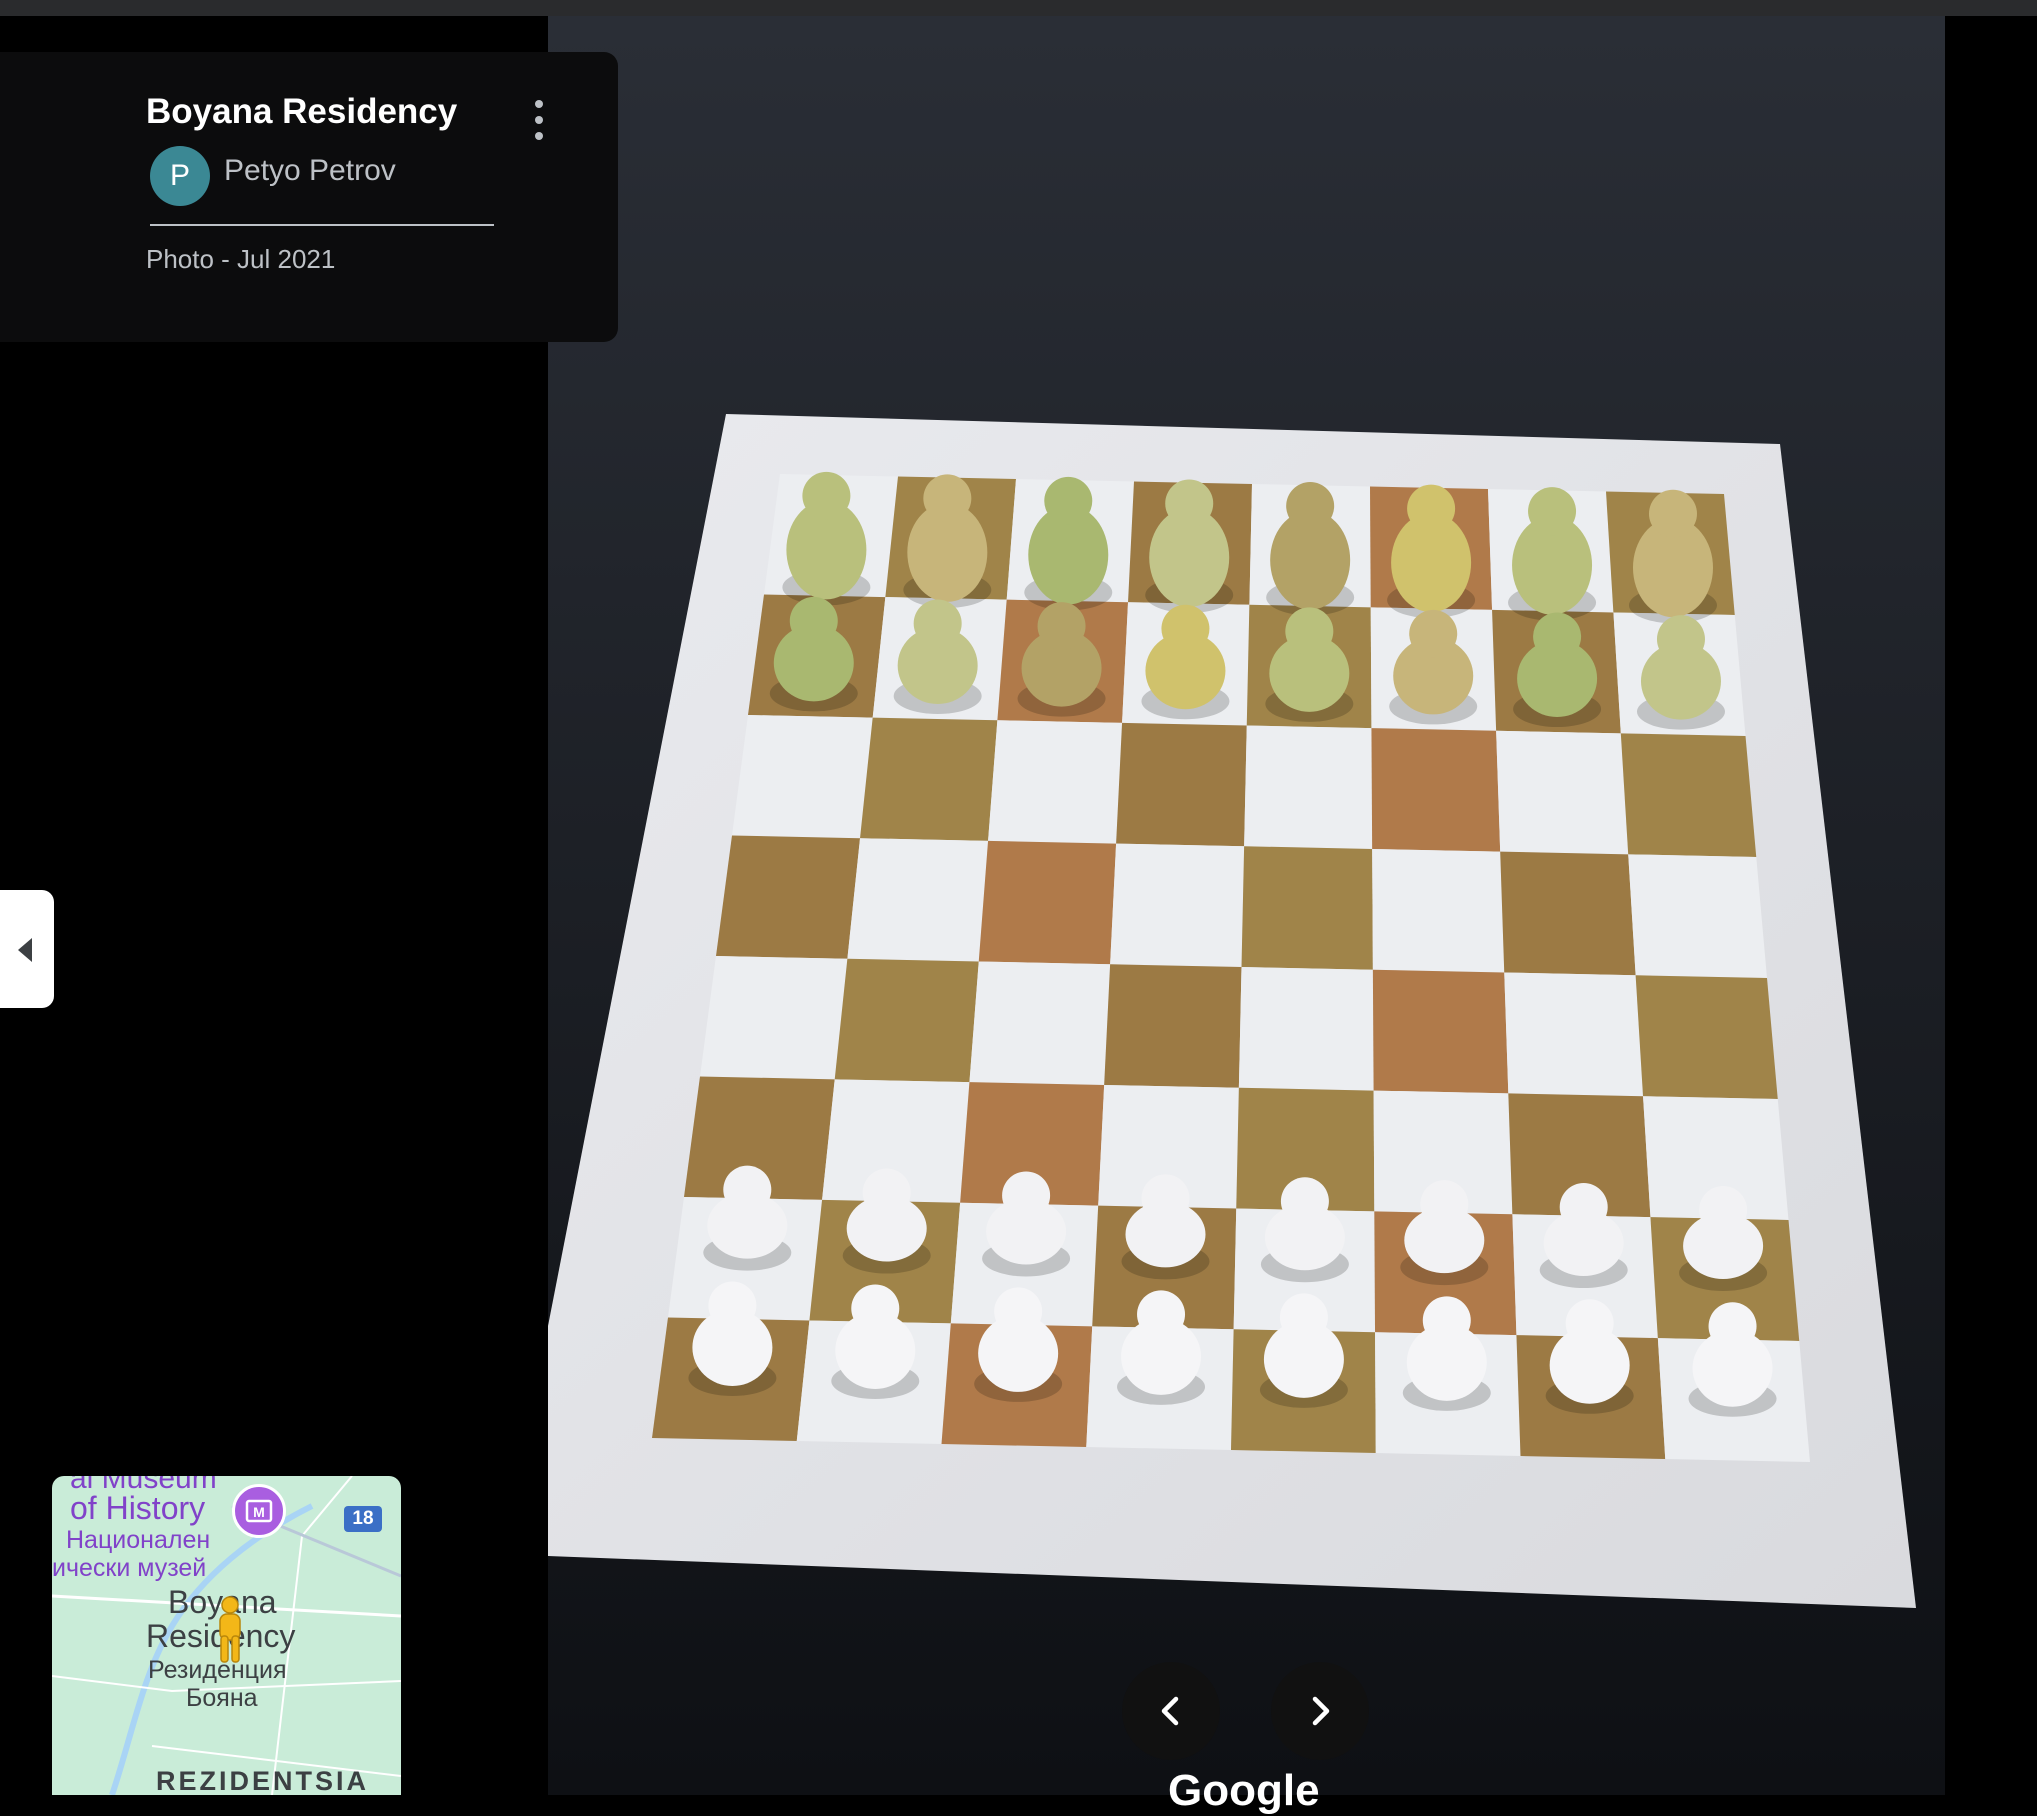 The height and width of the screenshot is (1816, 2037). Describe the element at coordinates (138, 1508) in the screenshot. I see `map-label-museum: of History` at that location.